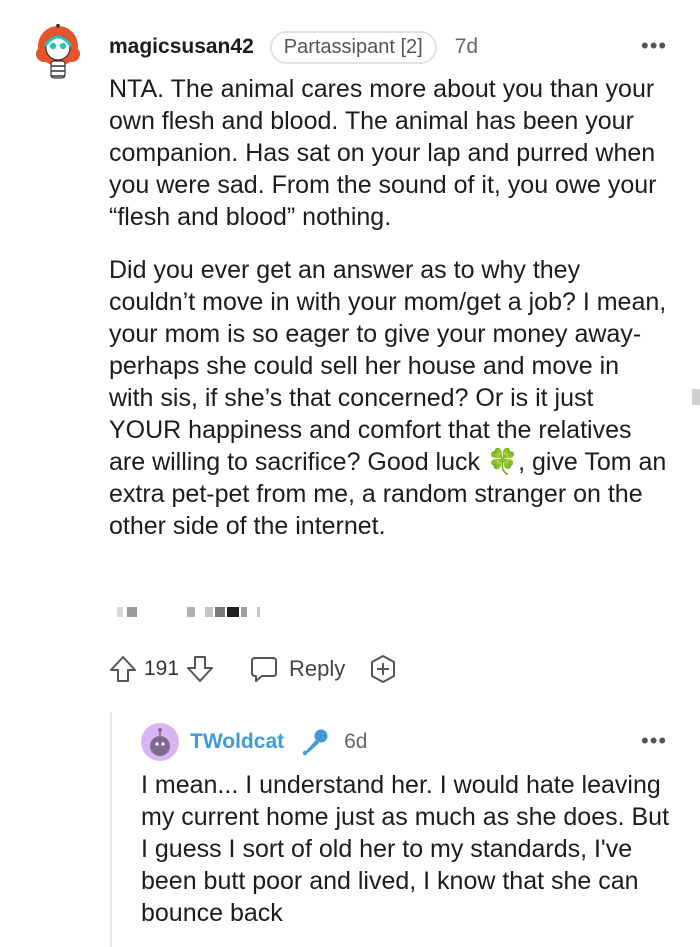 This screenshot has height=947, width=700. I want to click on reply-header: TWoldcat 6d, so click(278, 742).